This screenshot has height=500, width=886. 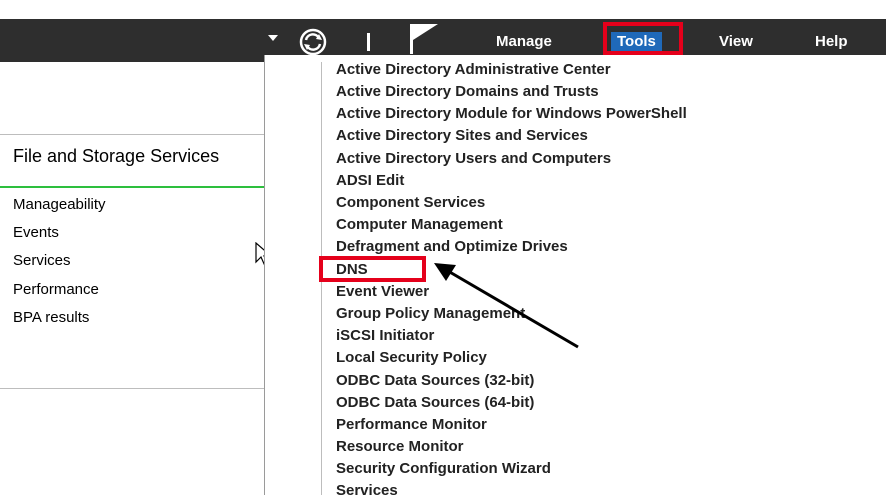 What do you see at coordinates (56, 290) in the screenshot?
I see `sidebar-item-performance: Performance` at bounding box center [56, 290].